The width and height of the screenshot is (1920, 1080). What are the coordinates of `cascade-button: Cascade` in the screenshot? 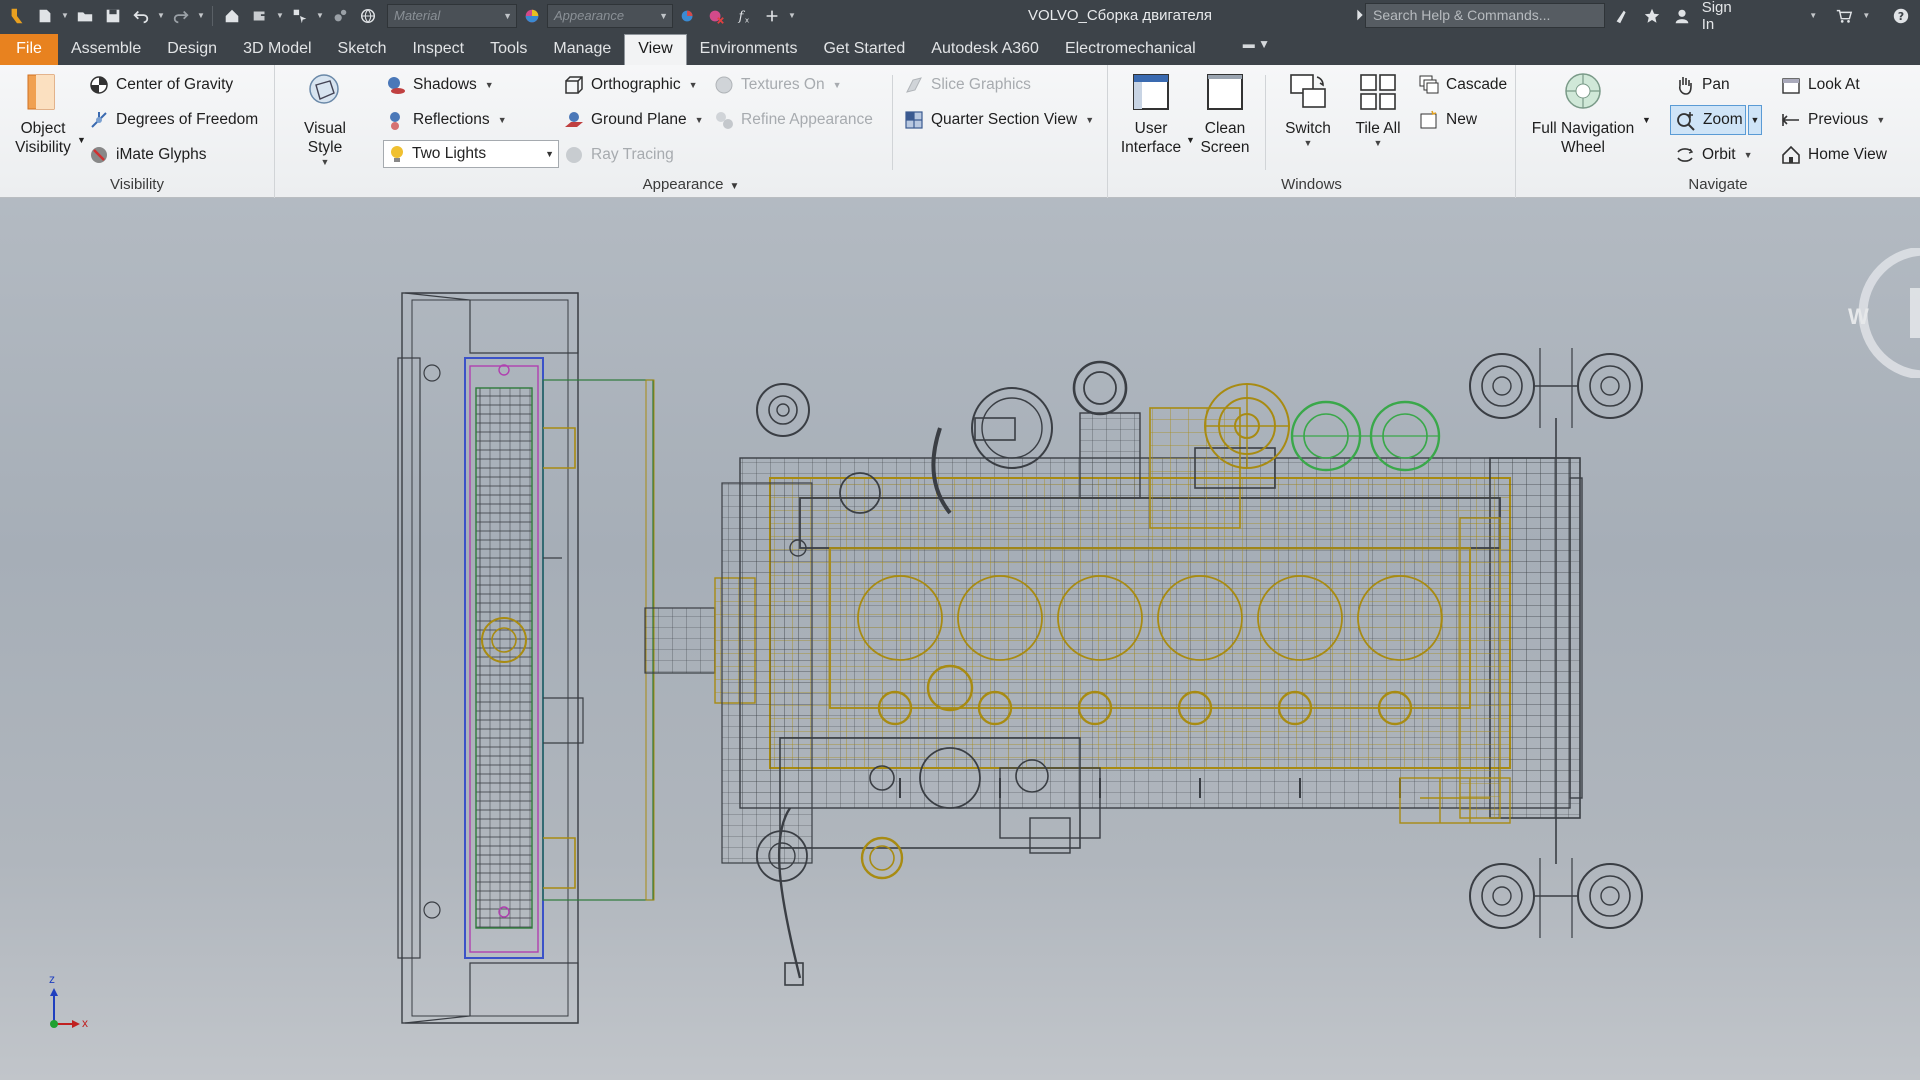 It's located at (1462, 85).